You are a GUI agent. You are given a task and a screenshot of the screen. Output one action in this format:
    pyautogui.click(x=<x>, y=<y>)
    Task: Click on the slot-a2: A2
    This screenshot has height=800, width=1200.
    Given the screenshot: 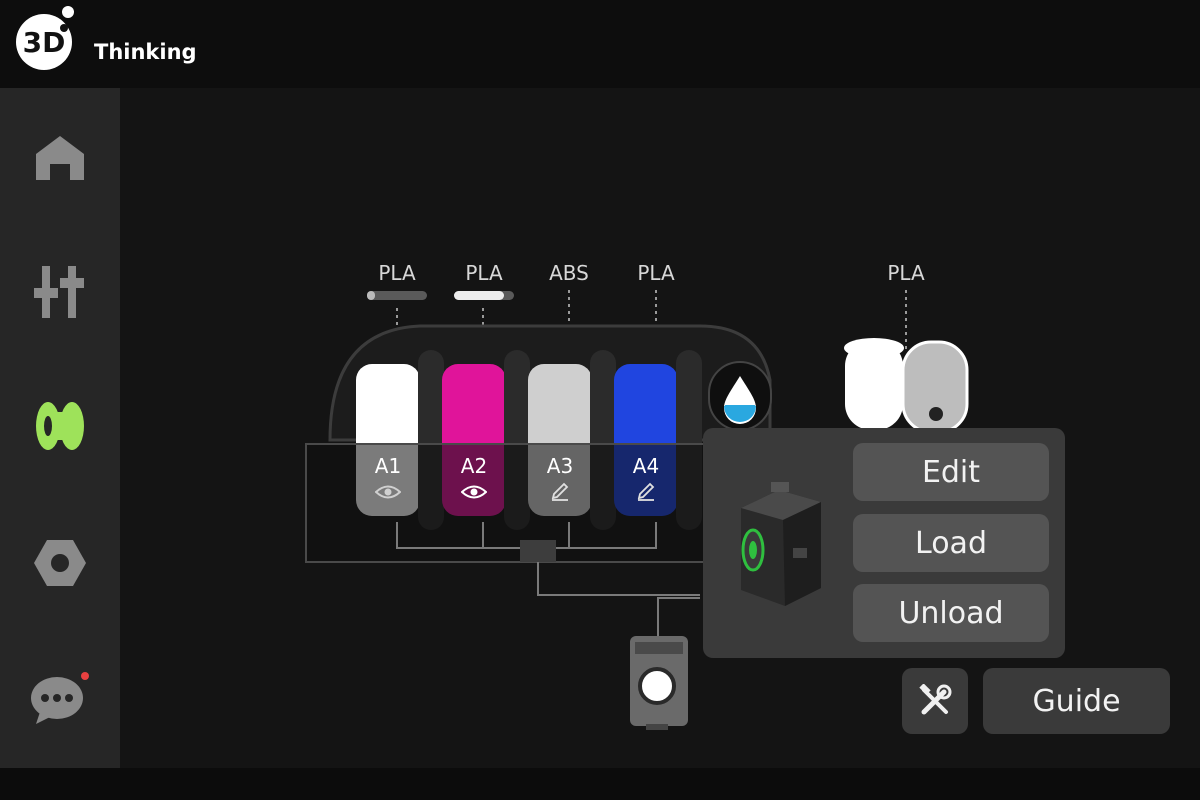 What is the action you would take?
    pyautogui.click(x=474, y=480)
    